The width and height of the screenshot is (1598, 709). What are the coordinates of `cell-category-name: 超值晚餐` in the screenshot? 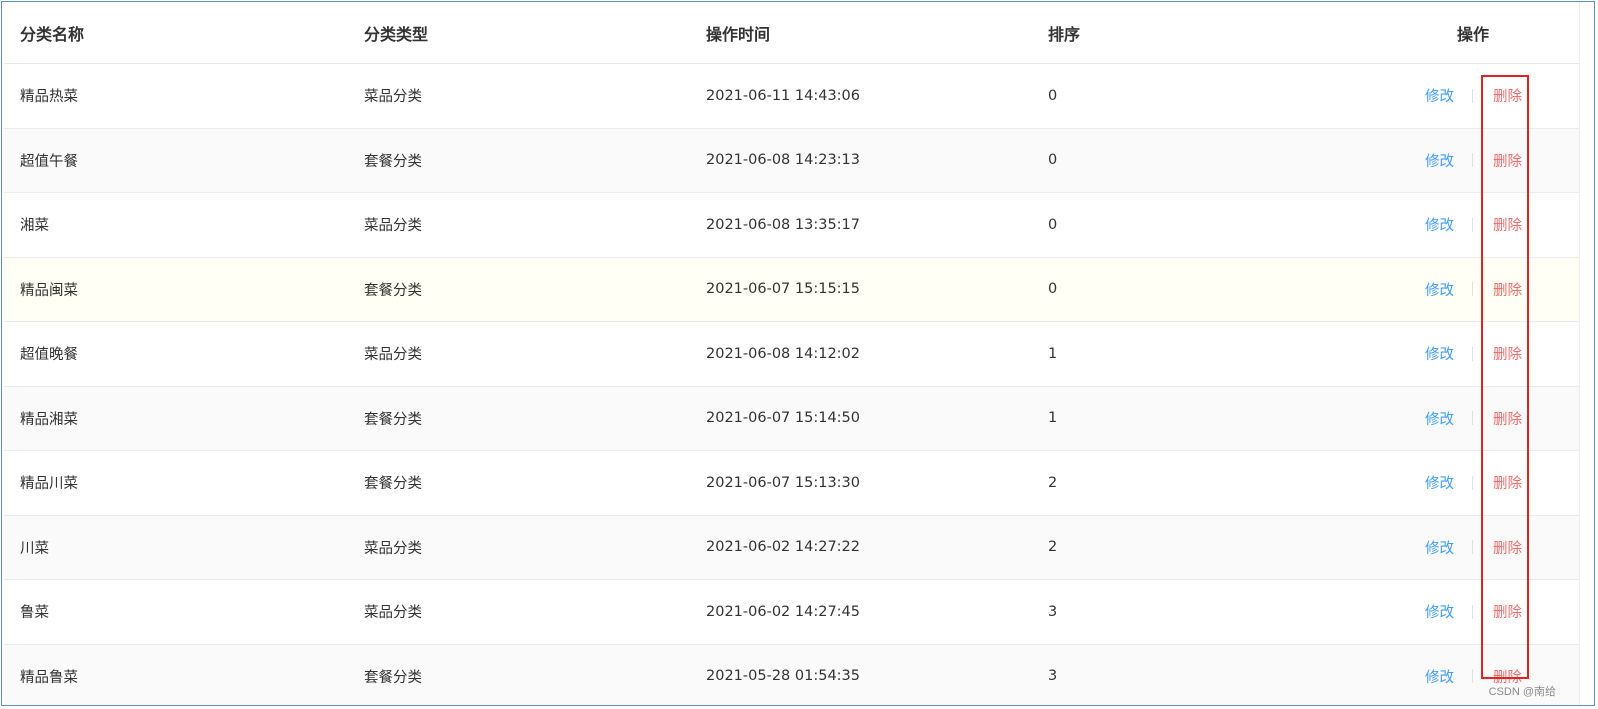 It's located at (49, 355).